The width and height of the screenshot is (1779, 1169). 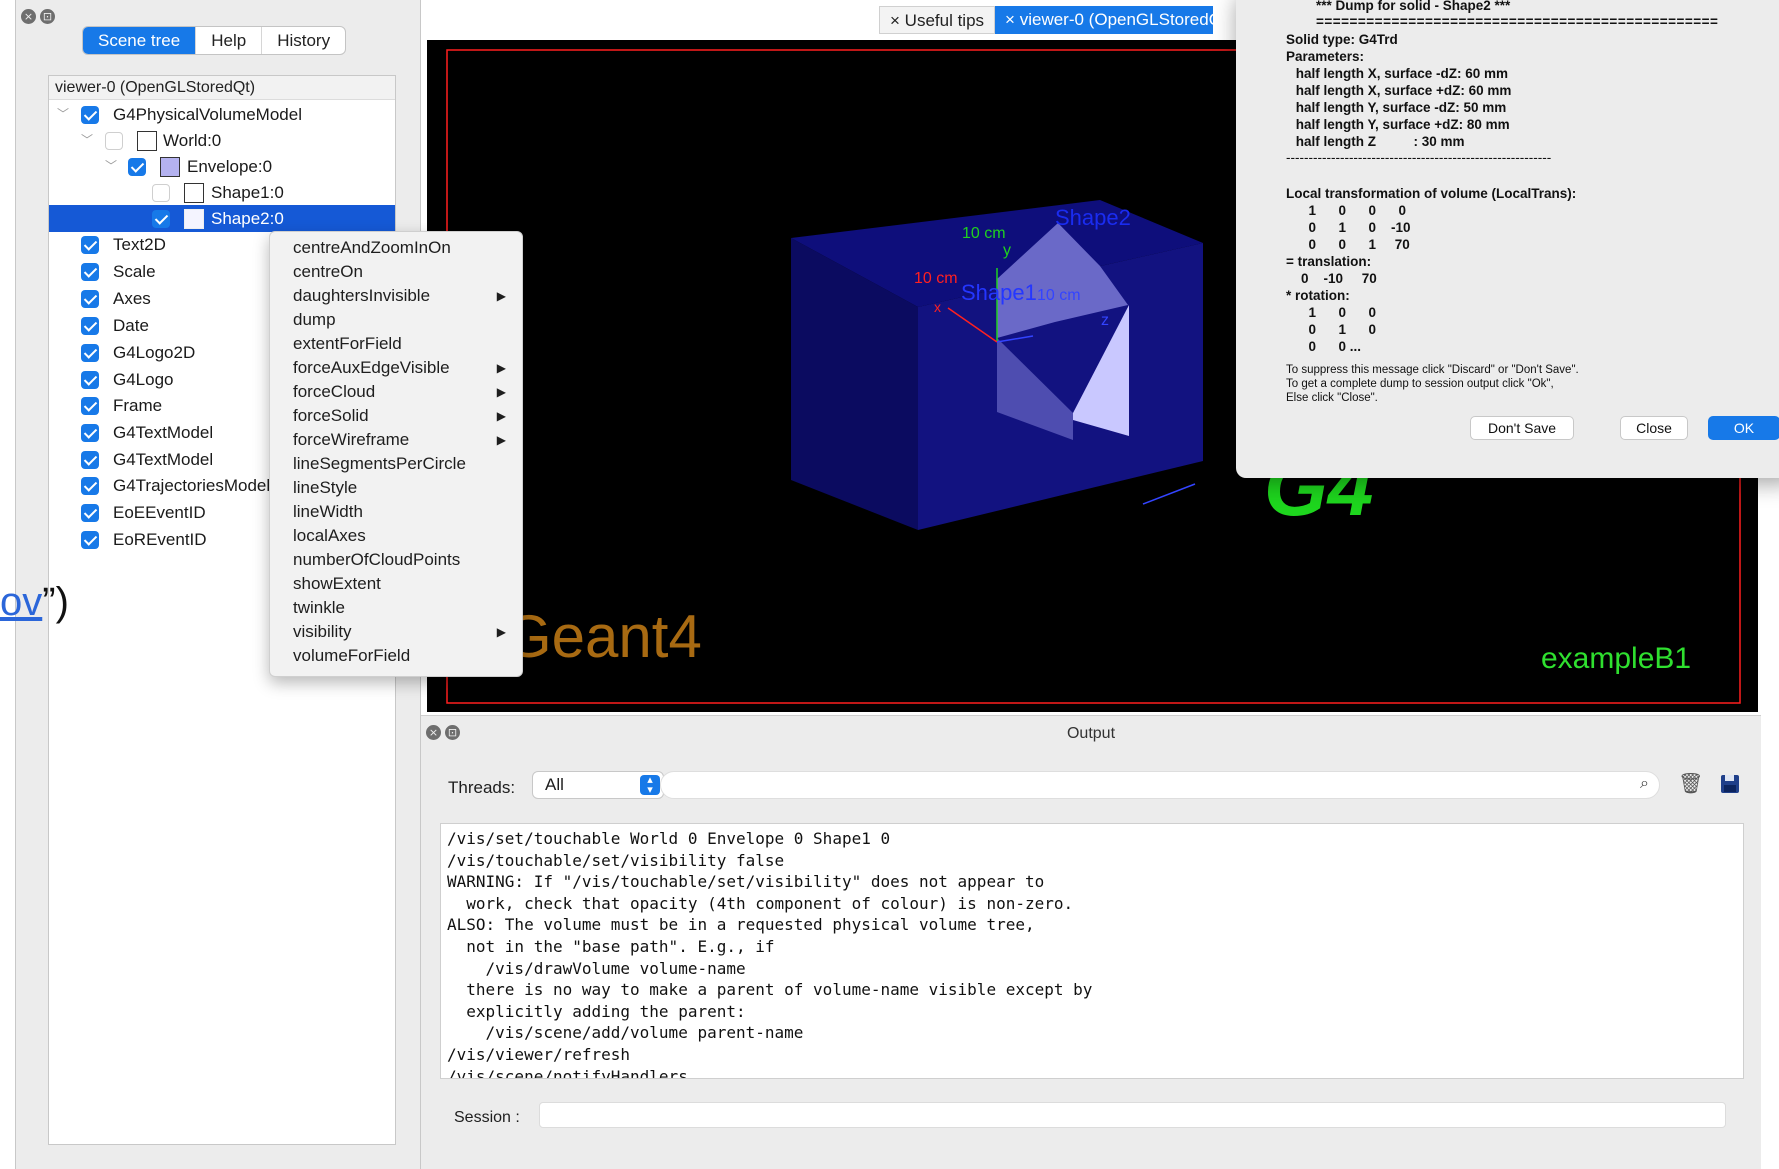 What do you see at coordinates (396, 392) in the screenshot?
I see `menu-item-forcecloud: forceCloud ▶` at bounding box center [396, 392].